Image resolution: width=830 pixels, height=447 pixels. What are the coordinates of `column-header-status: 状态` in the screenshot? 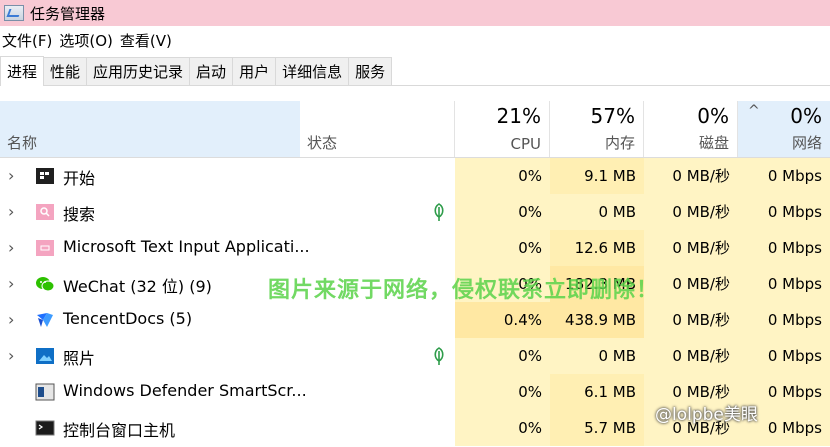 It's located at (377, 129).